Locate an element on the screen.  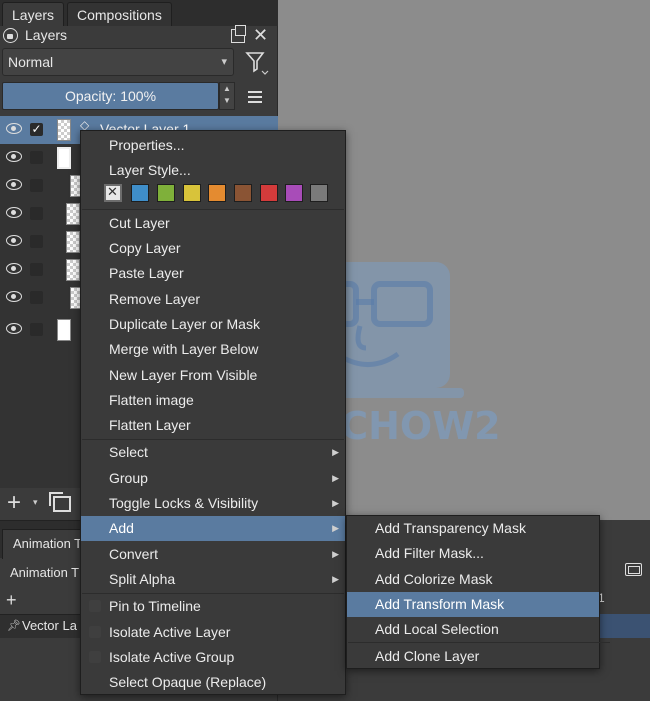
menu-item-label: Pin to Timeline is located at coordinates (155, 606).